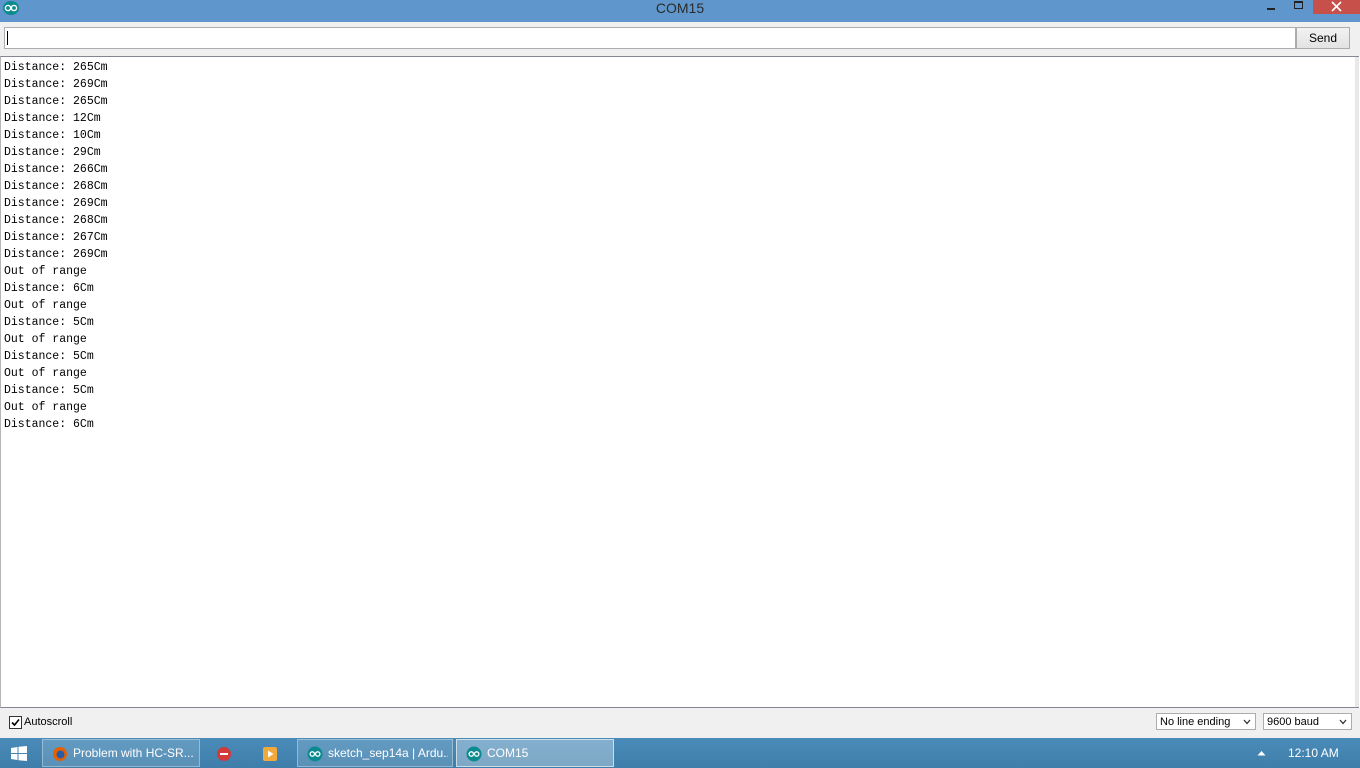 The image size is (1360, 768). I want to click on taskbar-item-red-app, so click(225, 753).